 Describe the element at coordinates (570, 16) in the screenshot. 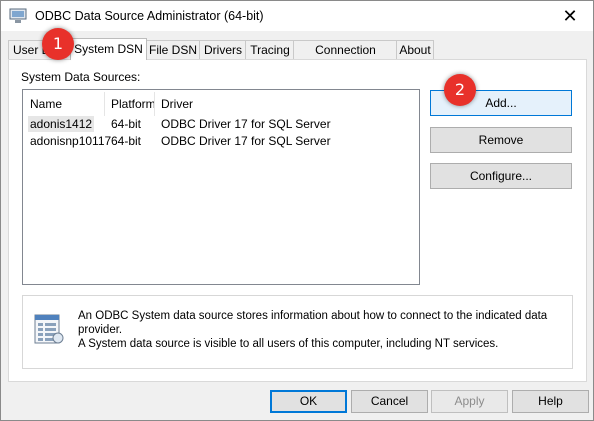

I see `close-icon: ✕` at that location.